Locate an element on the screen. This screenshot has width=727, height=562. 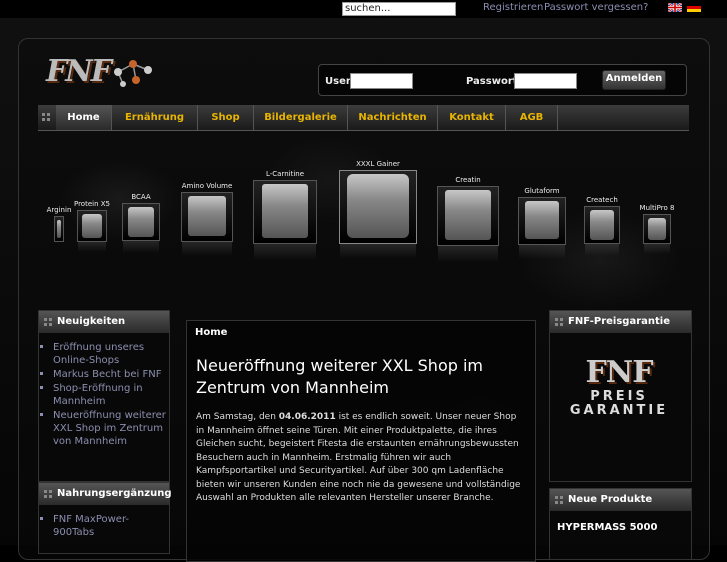
site-logo: FNF is located at coordinates (79, 71).